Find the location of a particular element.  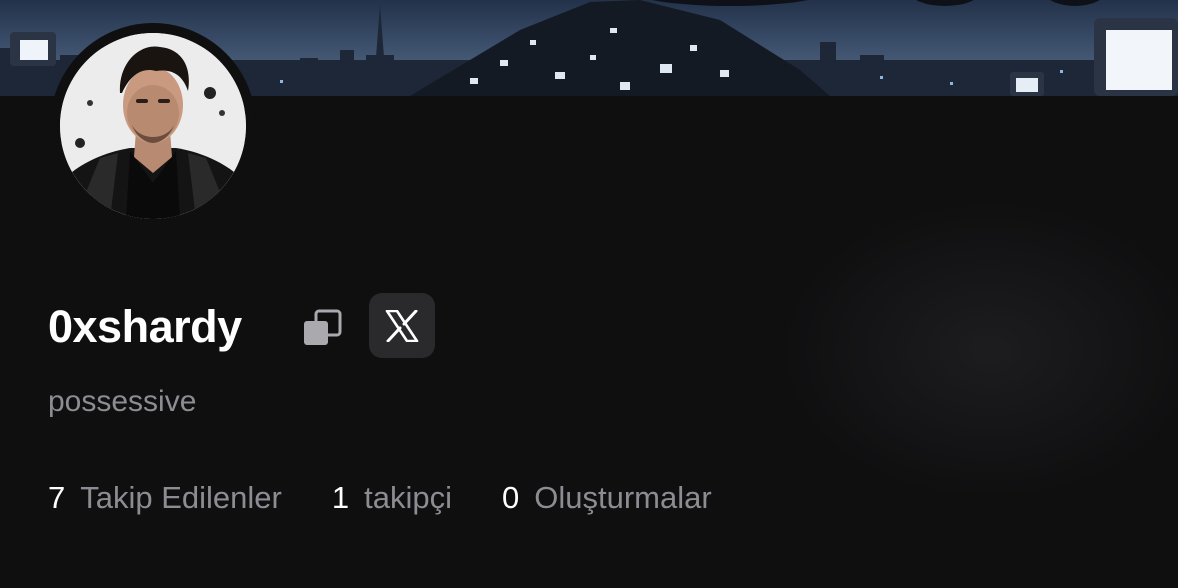

creations-count: 0 is located at coordinates (510, 497).